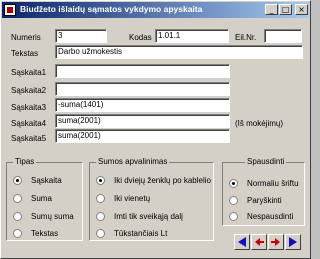  Describe the element at coordinates (142, 136) in the screenshot. I see `saskaita5-field: suma(2001)` at that location.